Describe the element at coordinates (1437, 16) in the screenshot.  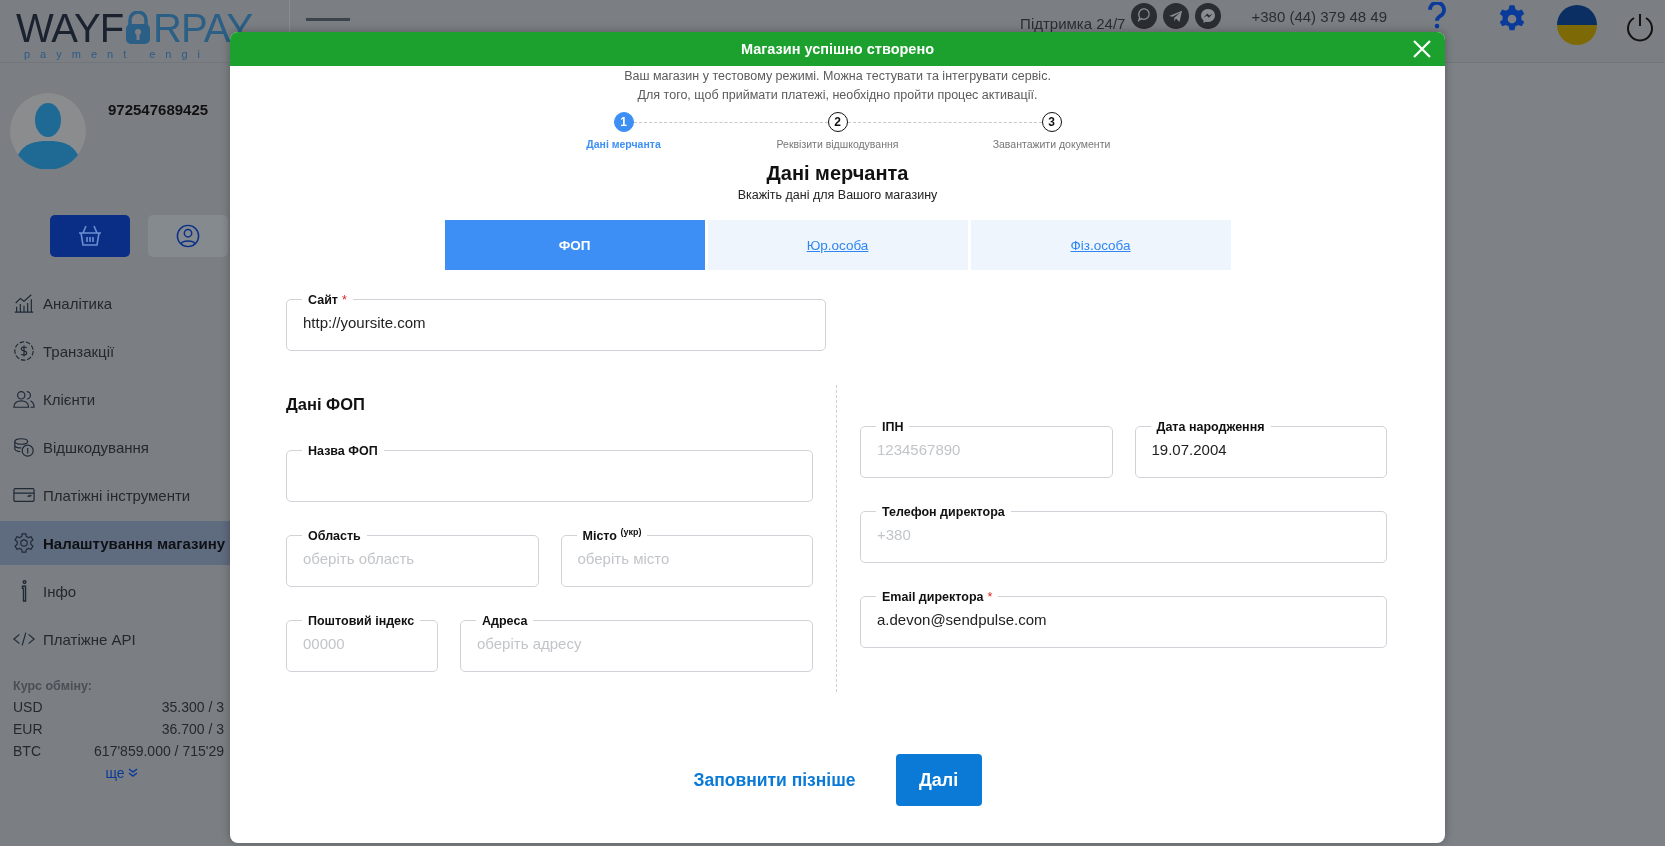
I see `help-icon` at that location.